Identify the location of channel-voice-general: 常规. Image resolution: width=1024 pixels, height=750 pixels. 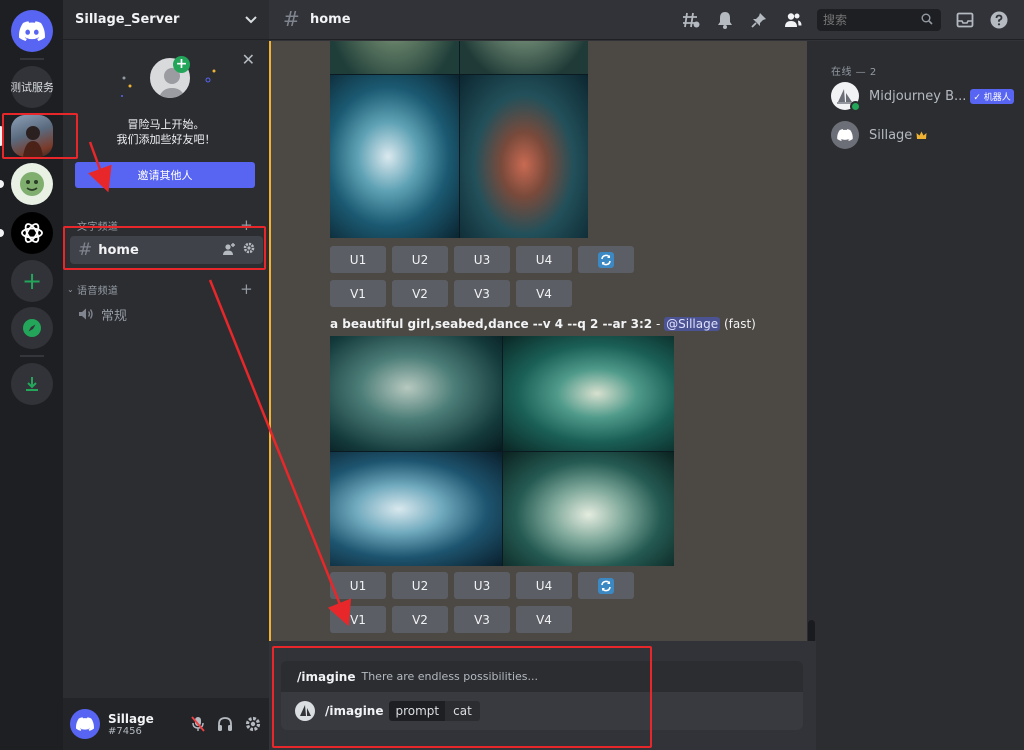
(166, 314).